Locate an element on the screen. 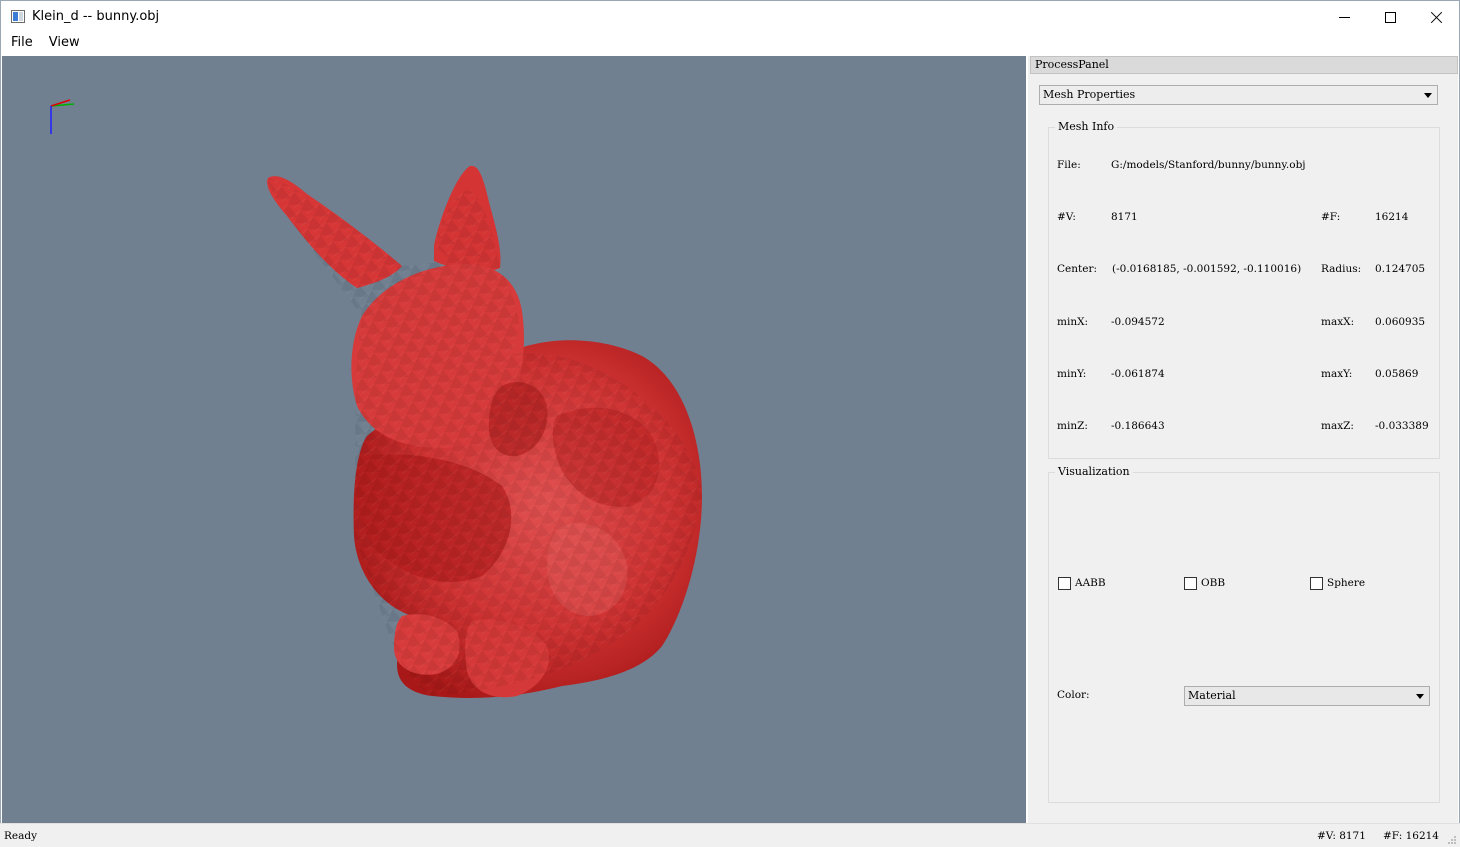  miny-label: minY: is located at coordinates (1072, 374).